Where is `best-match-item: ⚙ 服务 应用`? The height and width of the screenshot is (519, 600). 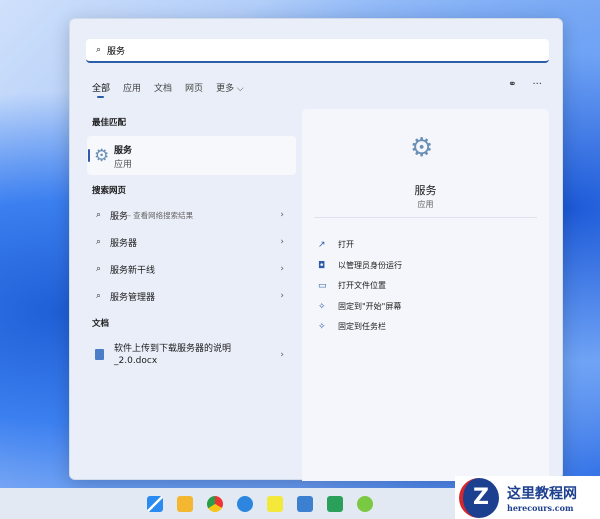 best-match-item: ⚙ 服务 应用 is located at coordinates (191, 155).